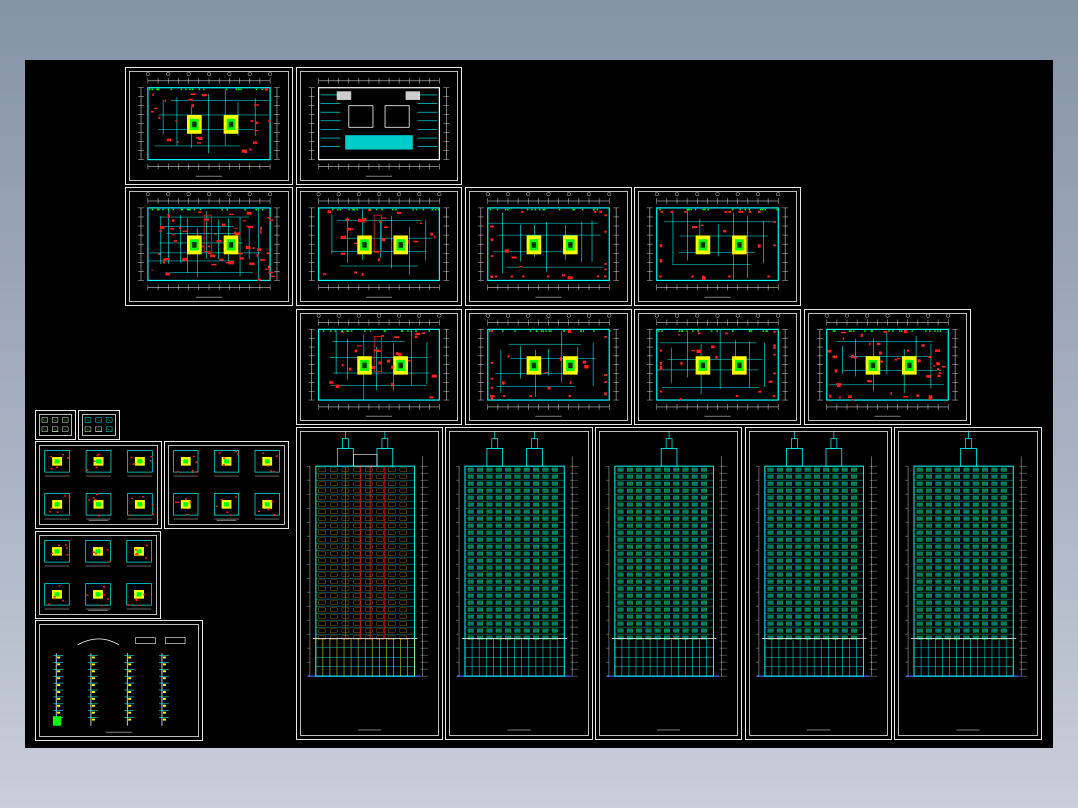  I want to click on sheet-drawing-section-a, so click(367, 580).